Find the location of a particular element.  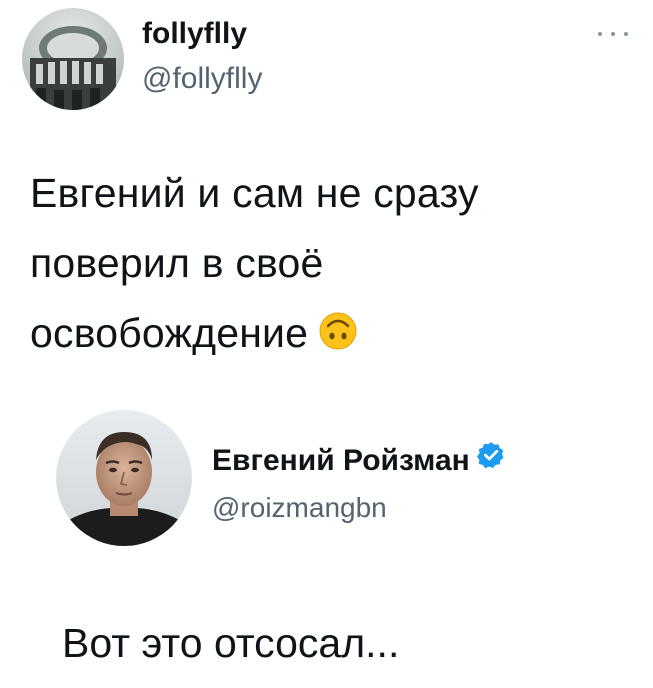

author-avatar is located at coordinates (73, 59).